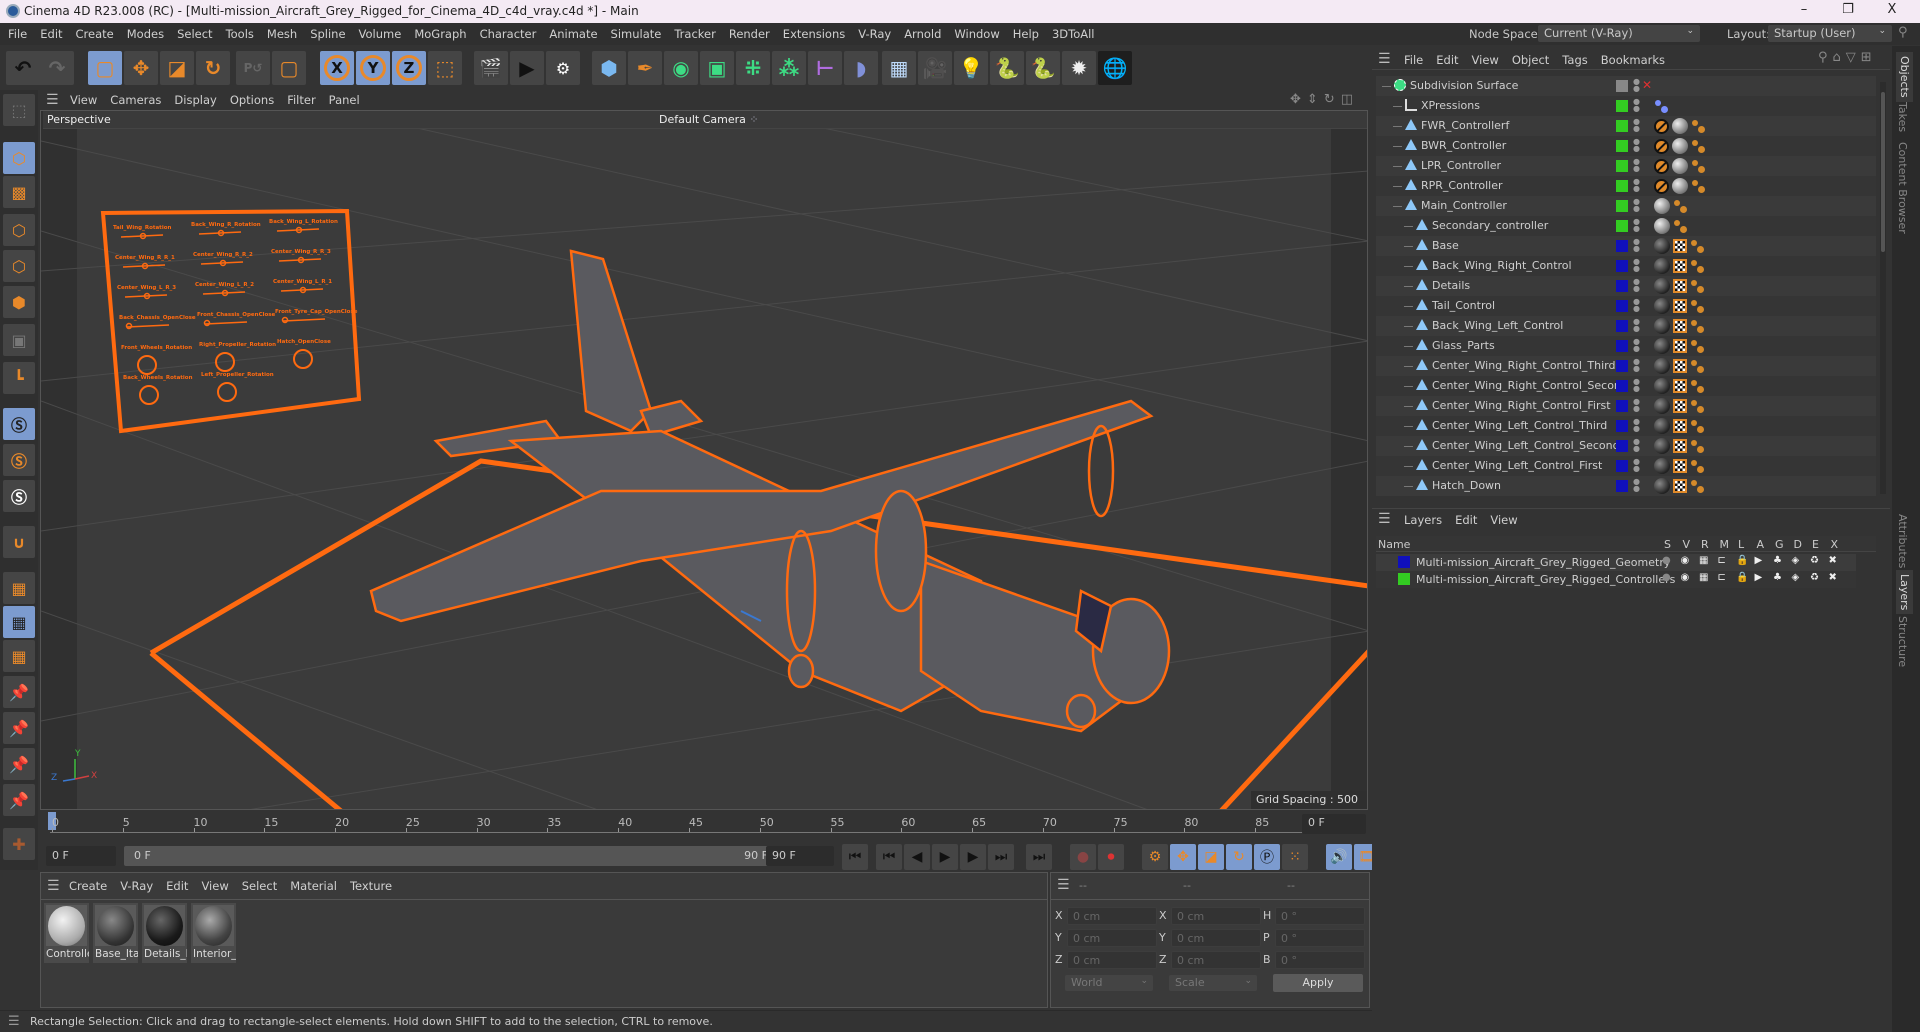 This screenshot has width=1920, height=1032. I want to click on symmetry-button: ⊢, so click(825, 68).